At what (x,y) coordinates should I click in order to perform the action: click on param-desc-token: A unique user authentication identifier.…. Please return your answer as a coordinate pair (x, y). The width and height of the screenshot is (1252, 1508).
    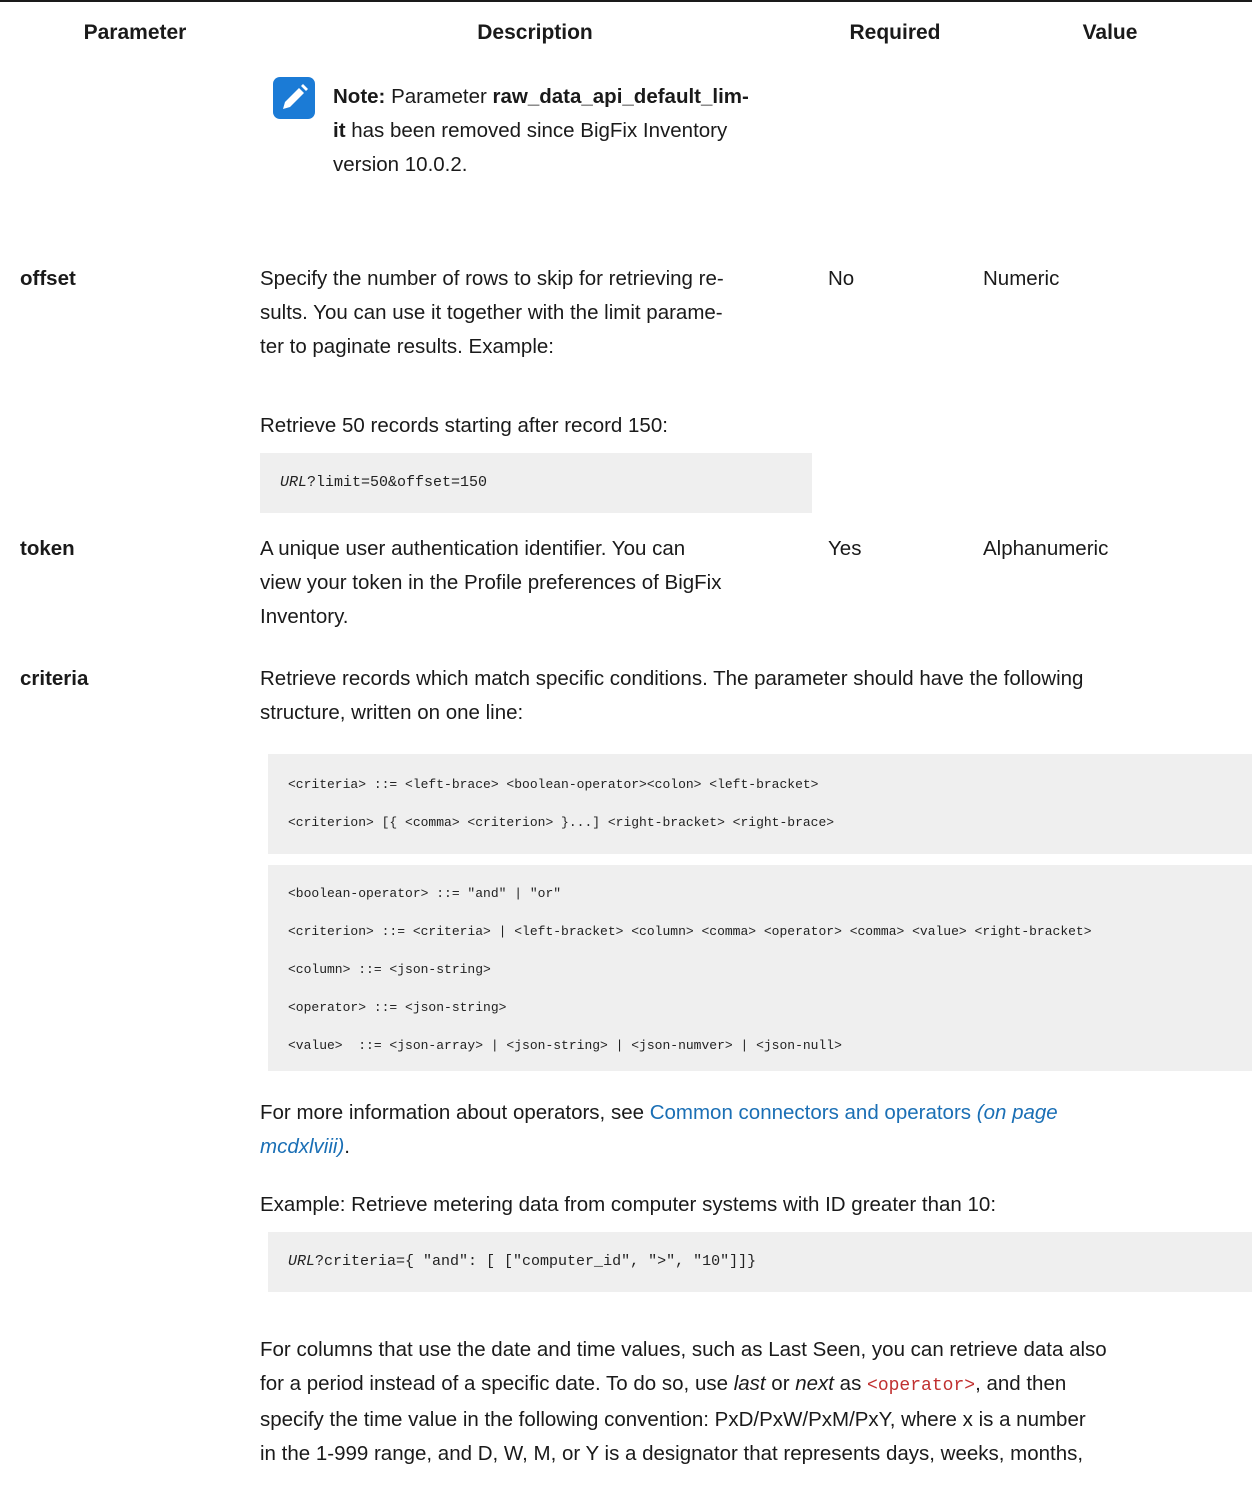
    Looking at the image, I should click on (491, 582).